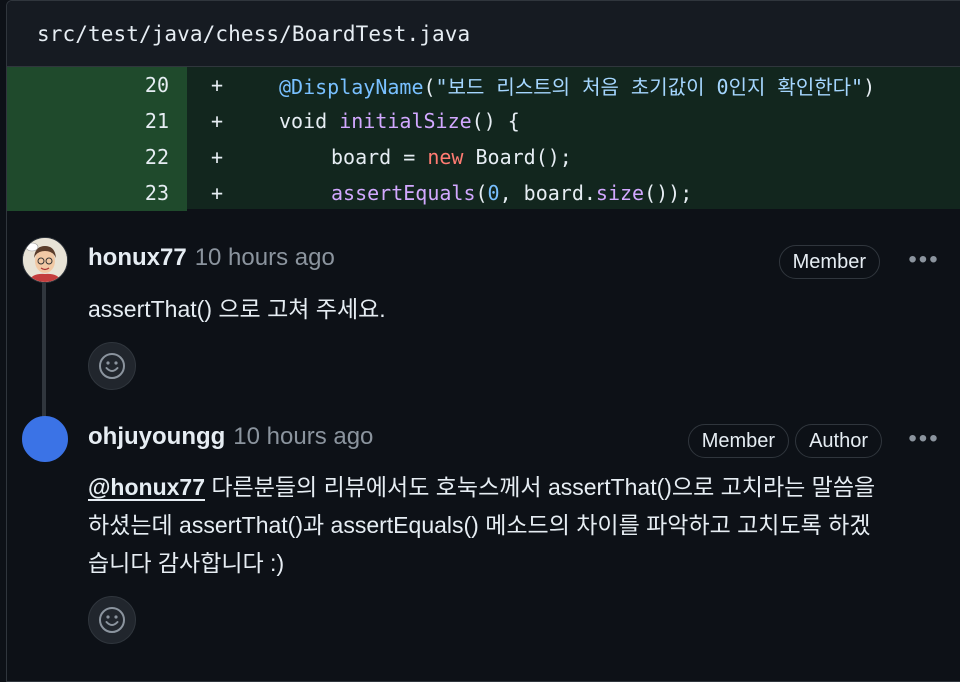 Image resolution: width=960 pixels, height=682 pixels. I want to click on comment-badges: Member, so click(829, 262).